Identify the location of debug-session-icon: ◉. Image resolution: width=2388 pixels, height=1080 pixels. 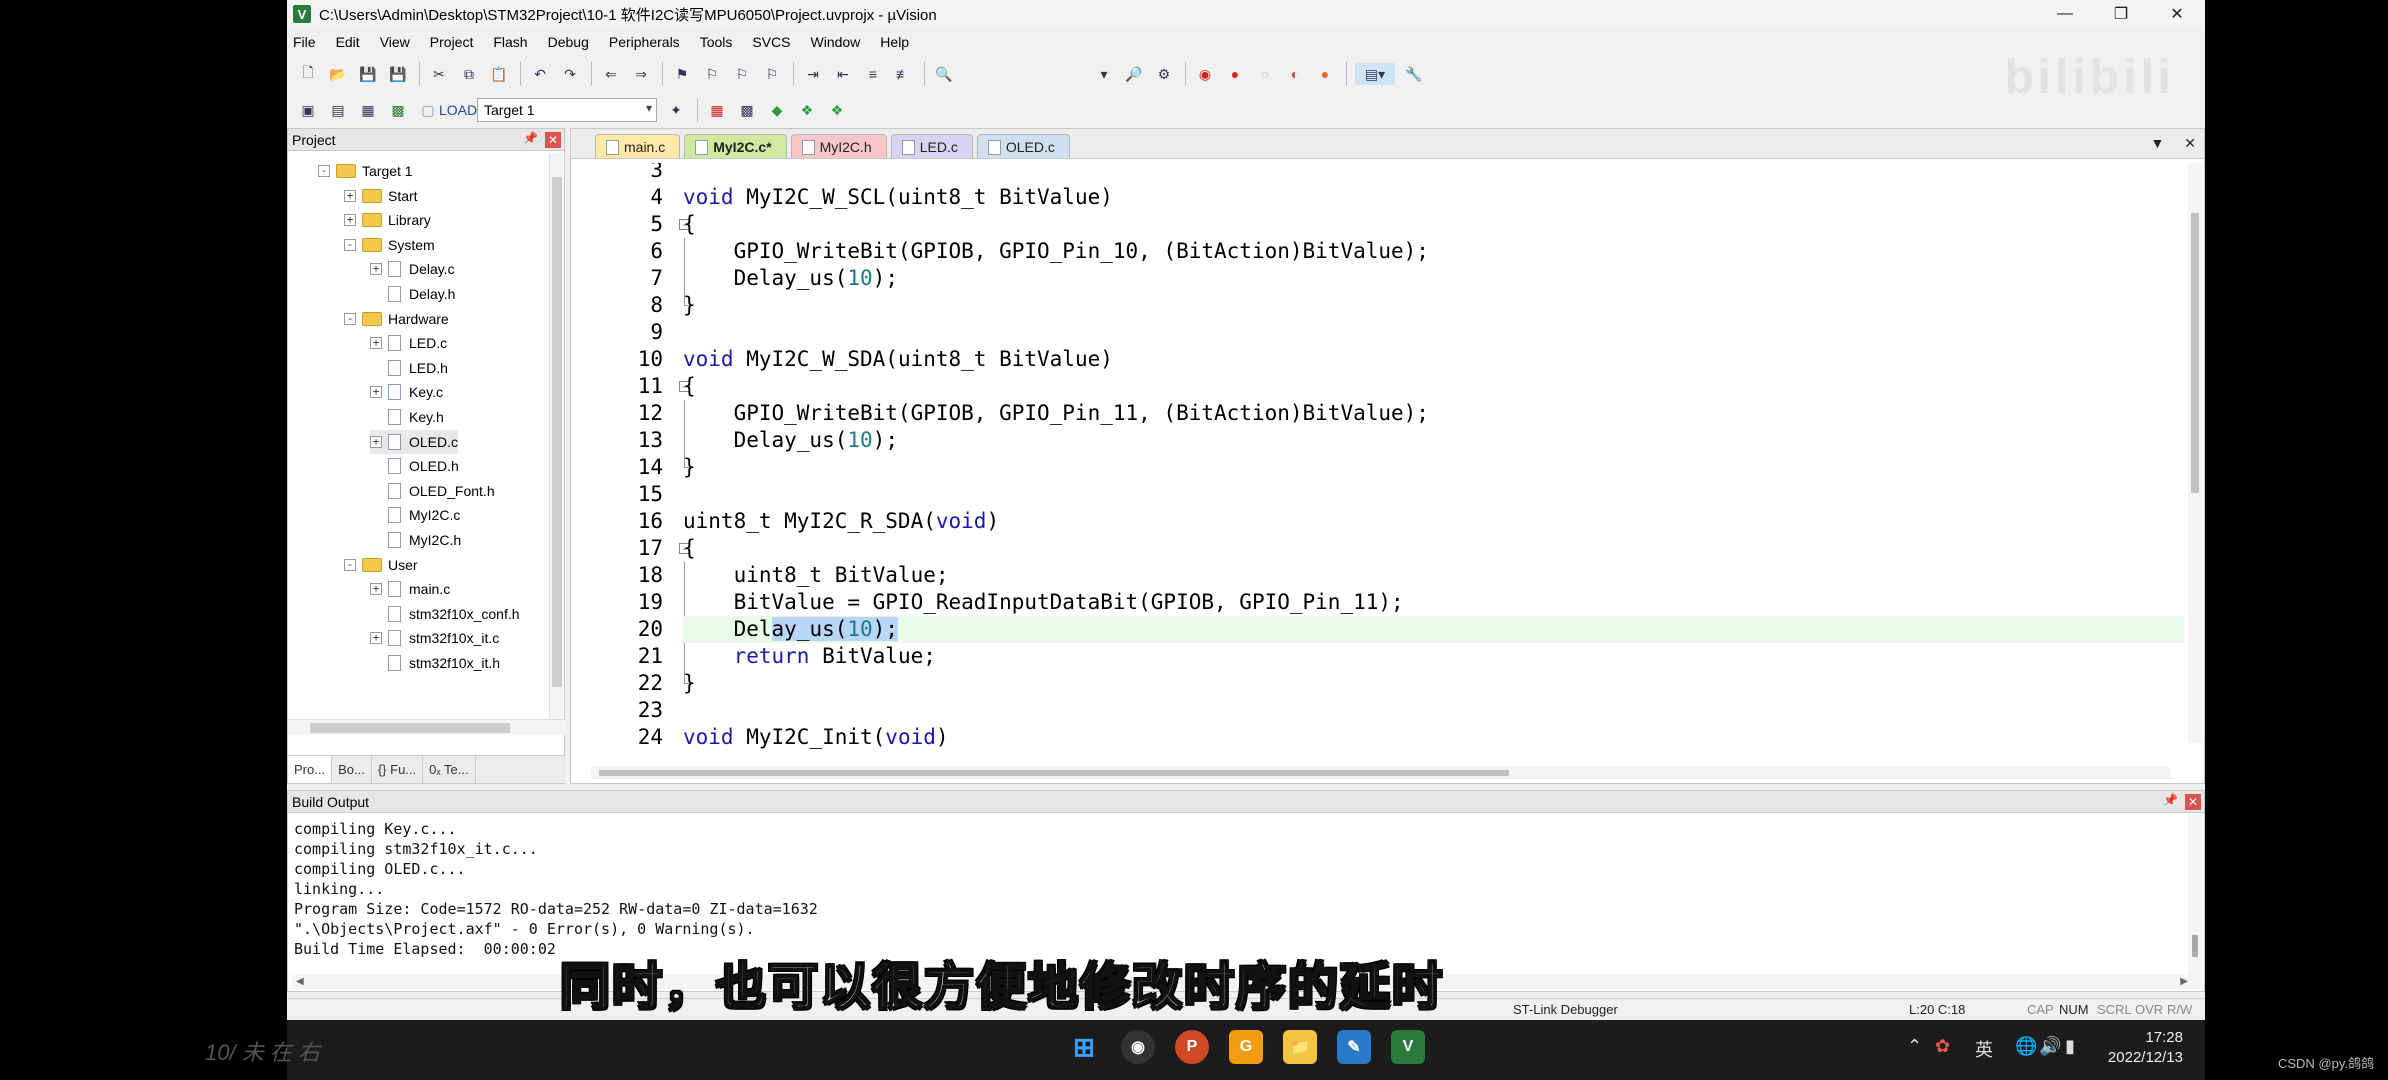
(1205, 74).